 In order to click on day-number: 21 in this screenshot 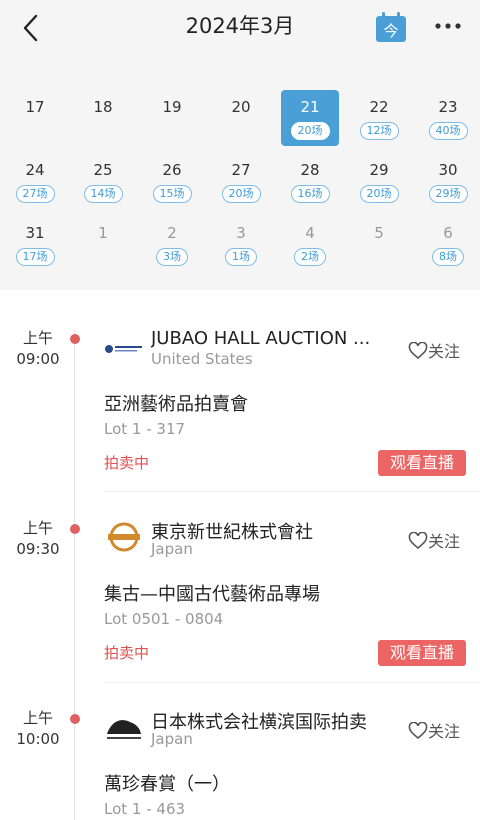, I will do `click(310, 107)`.